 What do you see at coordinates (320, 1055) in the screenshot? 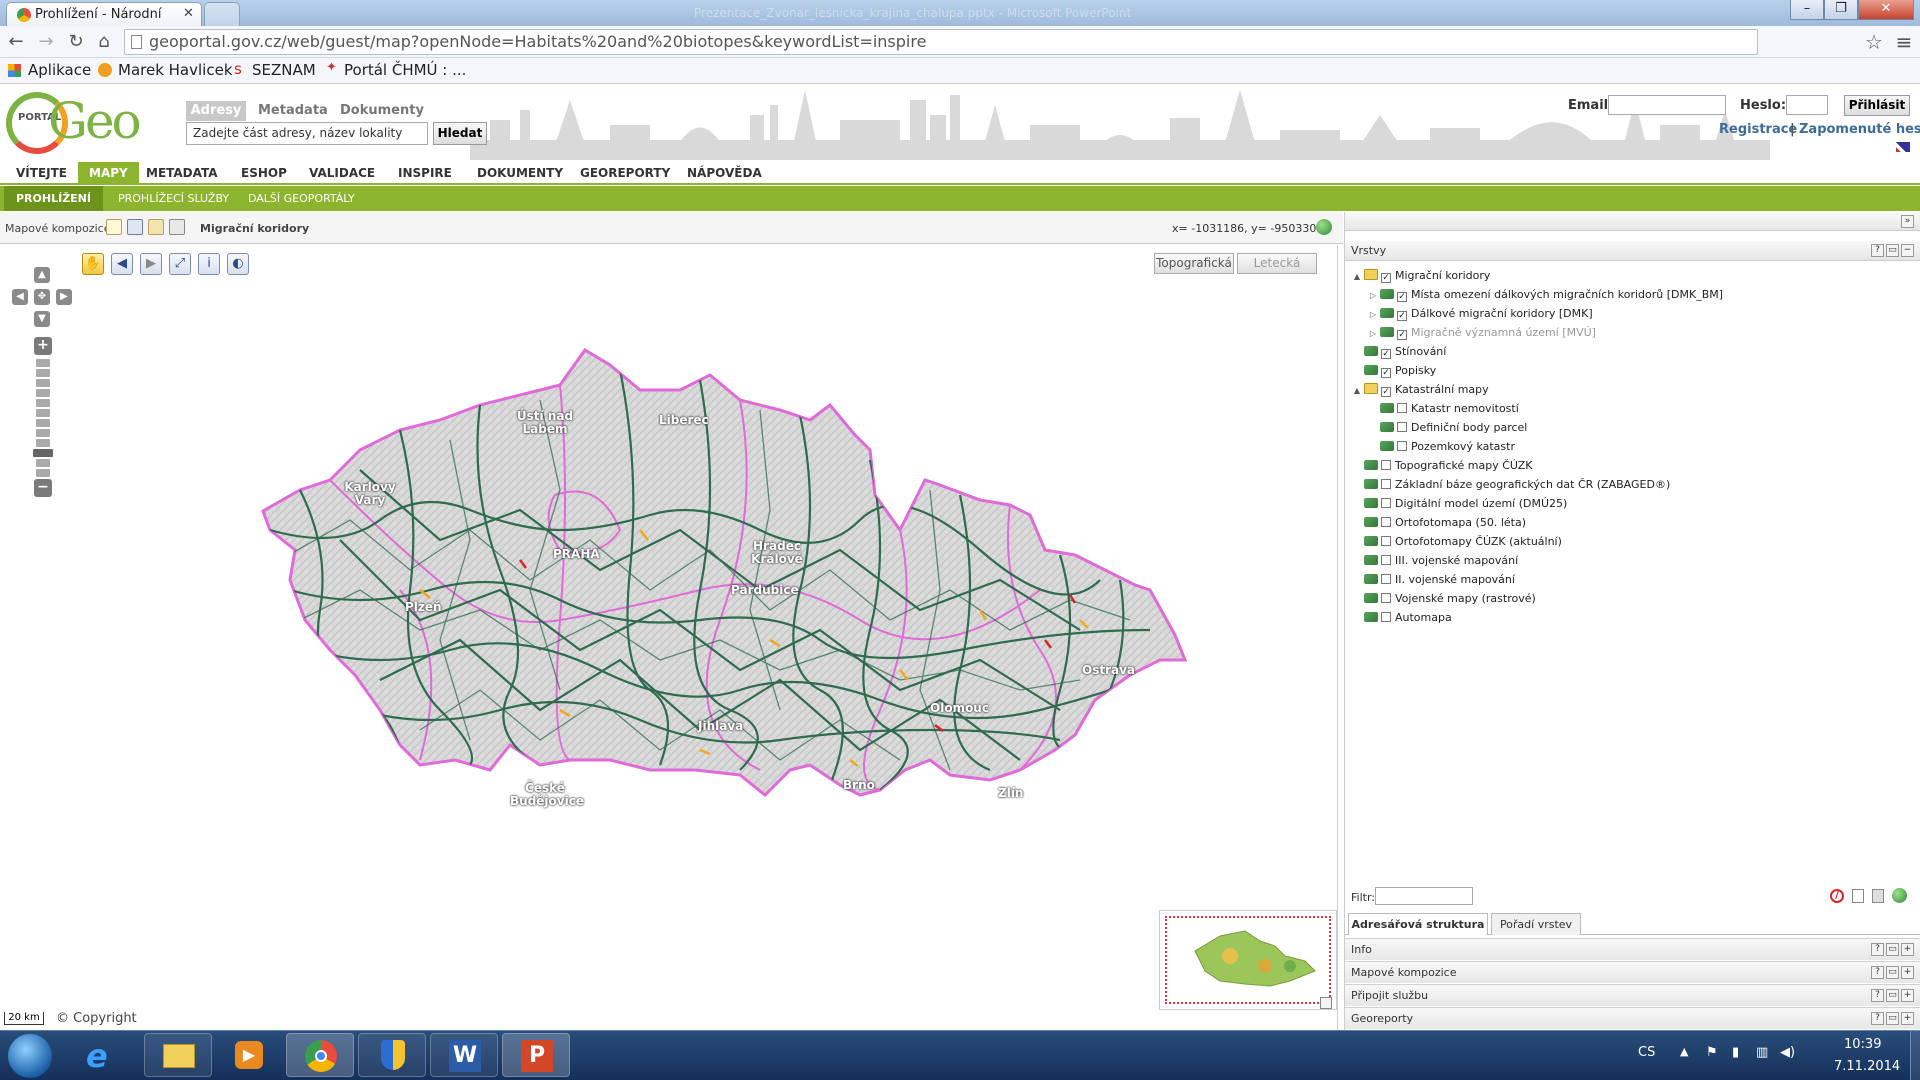
I see `taskbar-chrome-icon` at bounding box center [320, 1055].